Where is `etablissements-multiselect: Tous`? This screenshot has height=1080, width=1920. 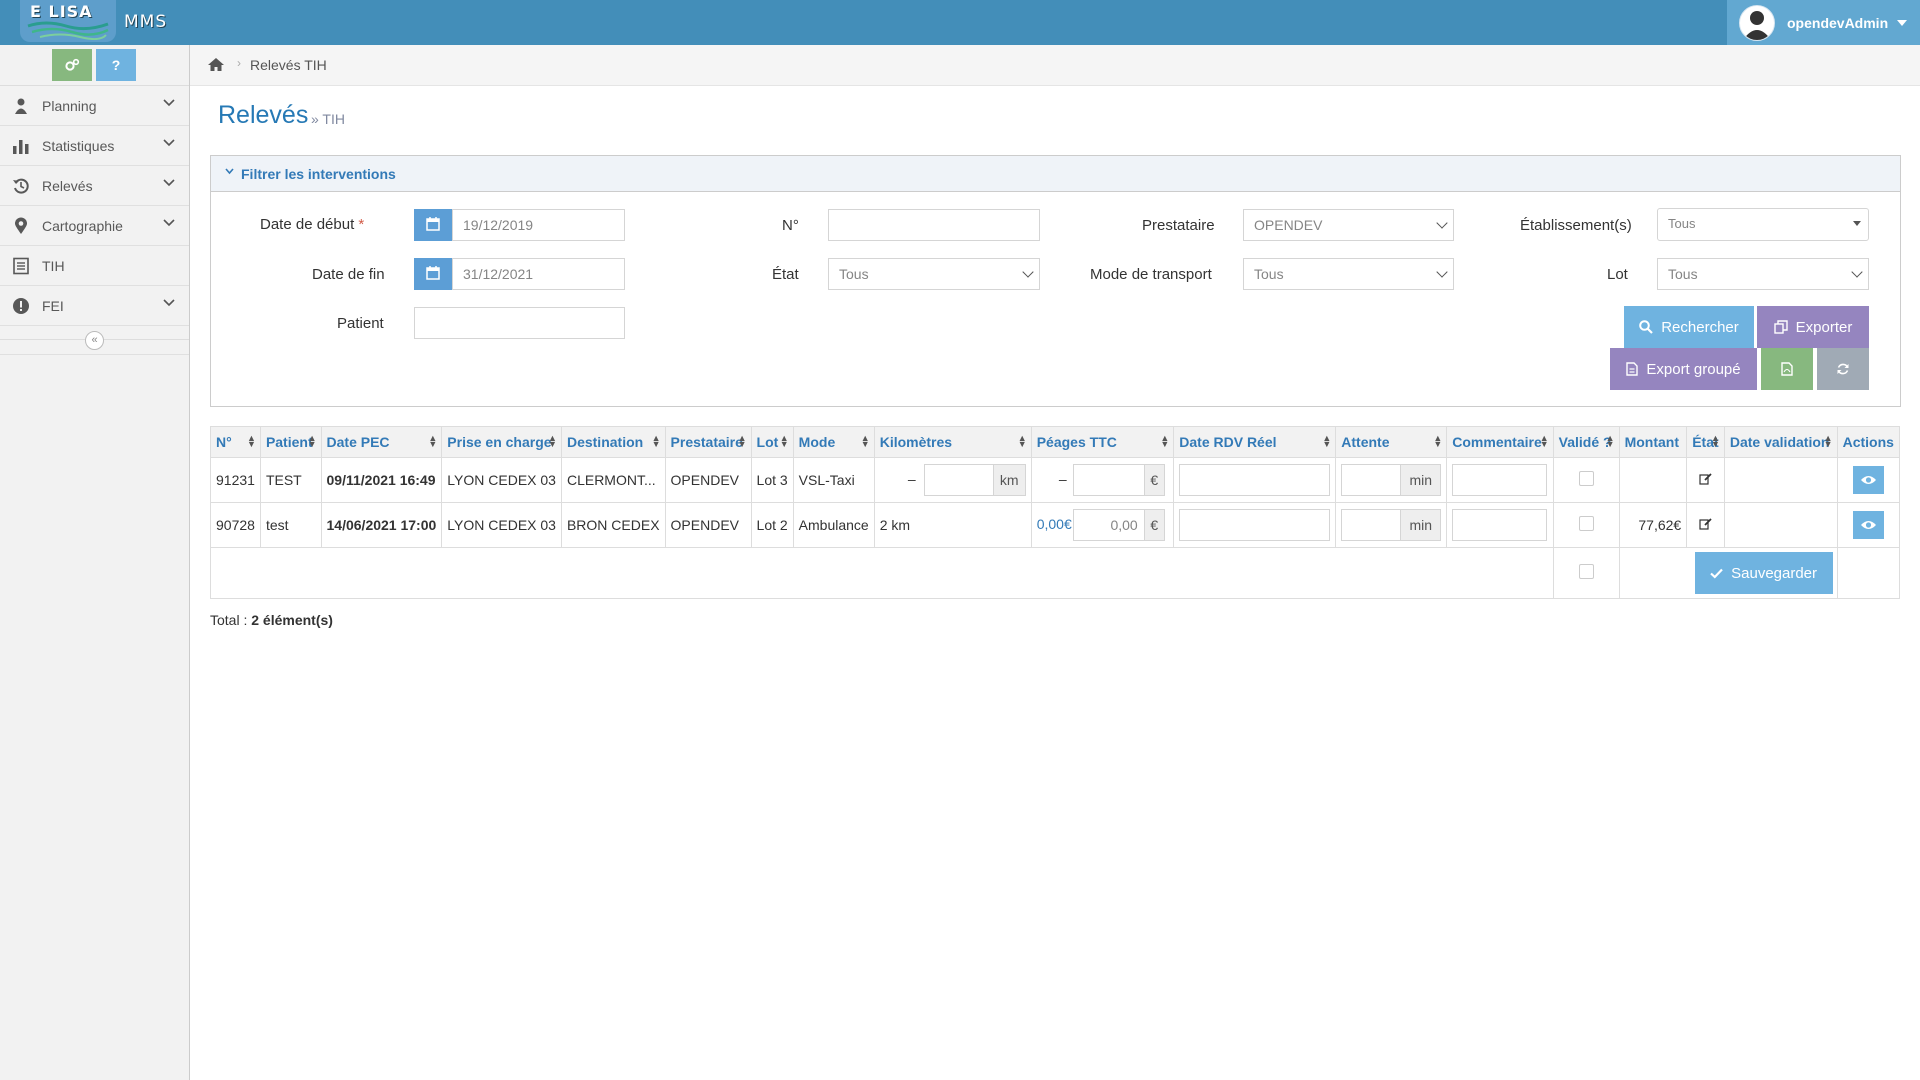
etablissements-multiselect: Tous is located at coordinates (1763, 224).